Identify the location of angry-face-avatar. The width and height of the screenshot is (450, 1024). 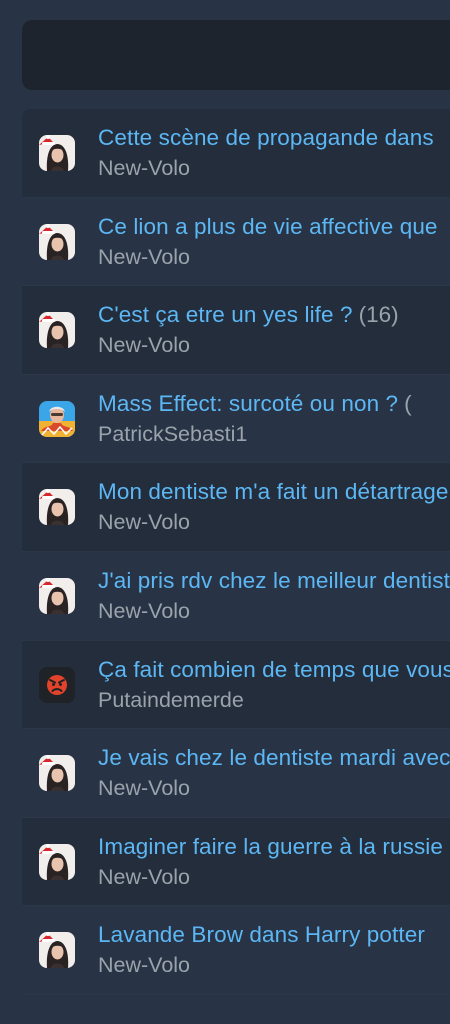
(57, 684).